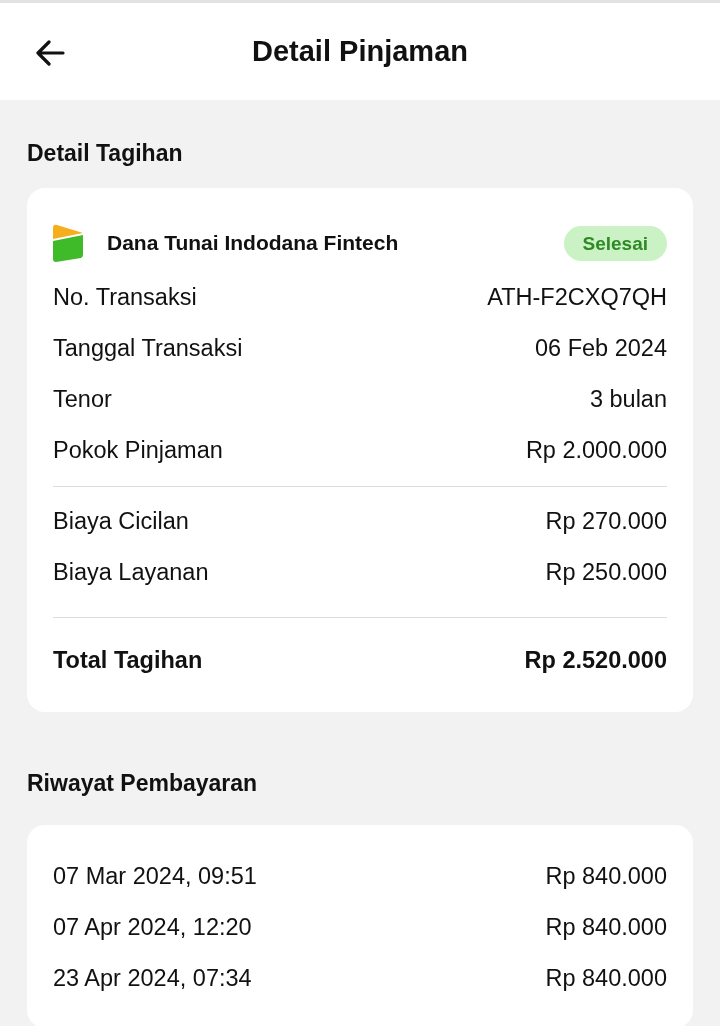 Image resolution: width=720 pixels, height=1026 pixels. What do you see at coordinates (121, 521) in the screenshot?
I see `detail-label: Biaya Cicilan` at bounding box center [121, 521].